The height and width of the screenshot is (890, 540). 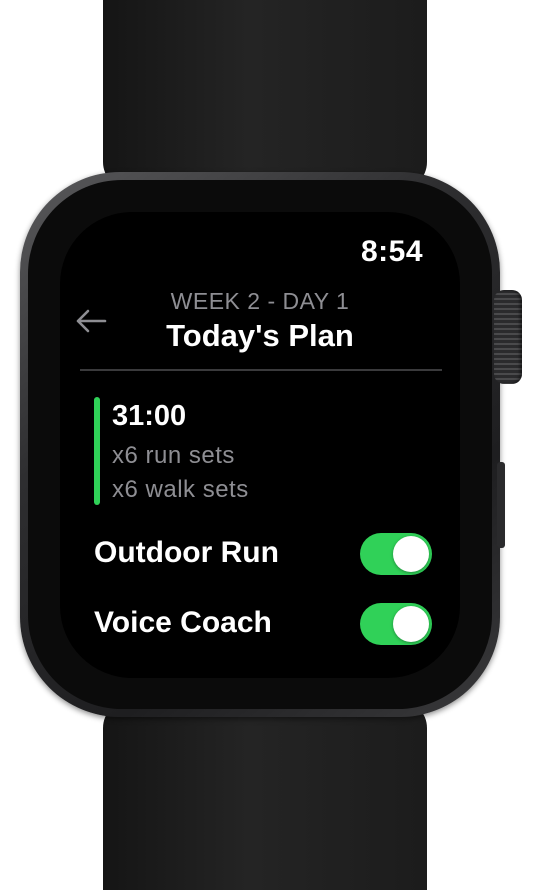 I want to click on watch-strap-top, so click(x=265, y=95).